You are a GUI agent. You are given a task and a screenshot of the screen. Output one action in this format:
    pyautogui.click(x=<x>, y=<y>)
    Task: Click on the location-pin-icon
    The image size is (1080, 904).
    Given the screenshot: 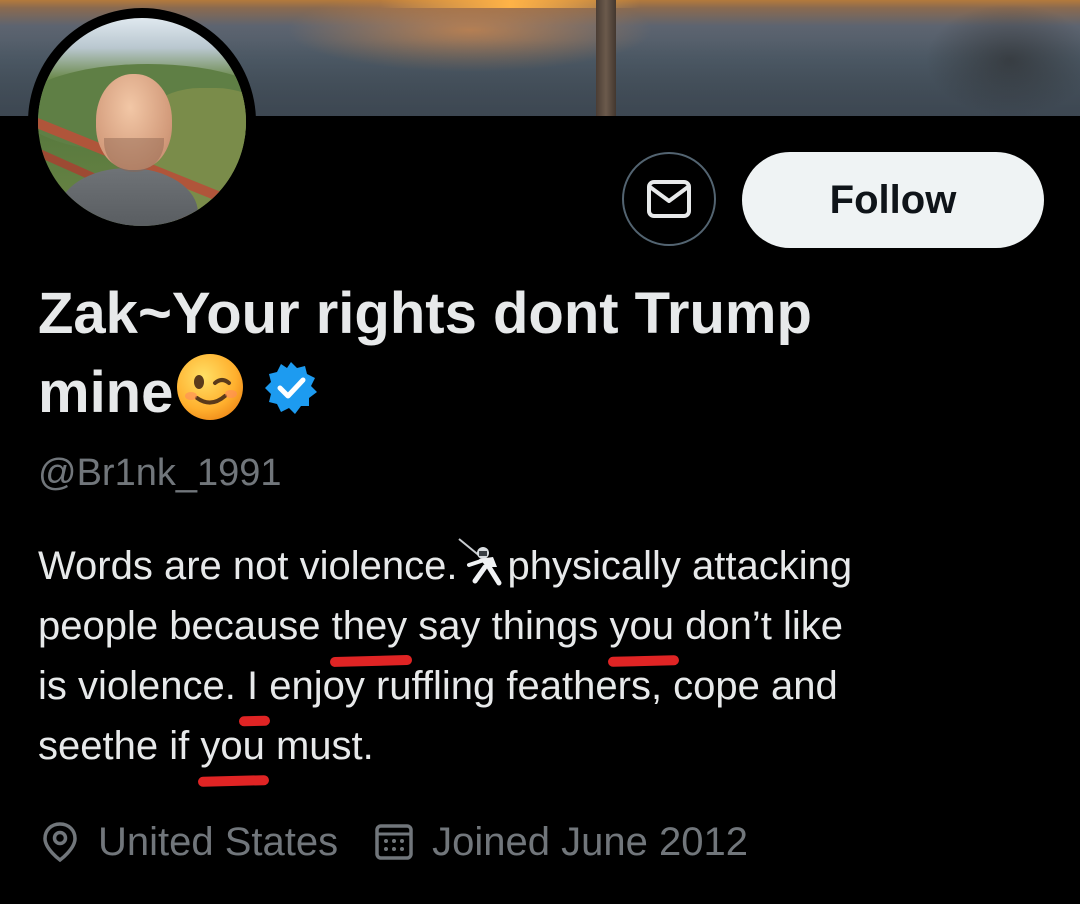 What is the action you would take?
    pyautogui.click(x=60, y=842)
    